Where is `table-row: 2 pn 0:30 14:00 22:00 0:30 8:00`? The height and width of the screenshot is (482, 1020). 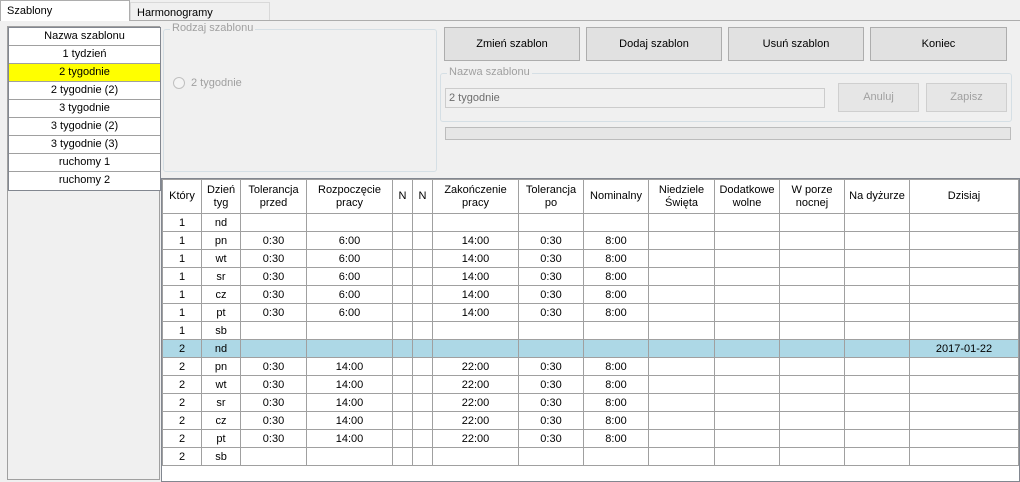
table-row: 2 pn 0:30 14:00 22:00 0:30 8:00 is located at coordinates (590, 366).